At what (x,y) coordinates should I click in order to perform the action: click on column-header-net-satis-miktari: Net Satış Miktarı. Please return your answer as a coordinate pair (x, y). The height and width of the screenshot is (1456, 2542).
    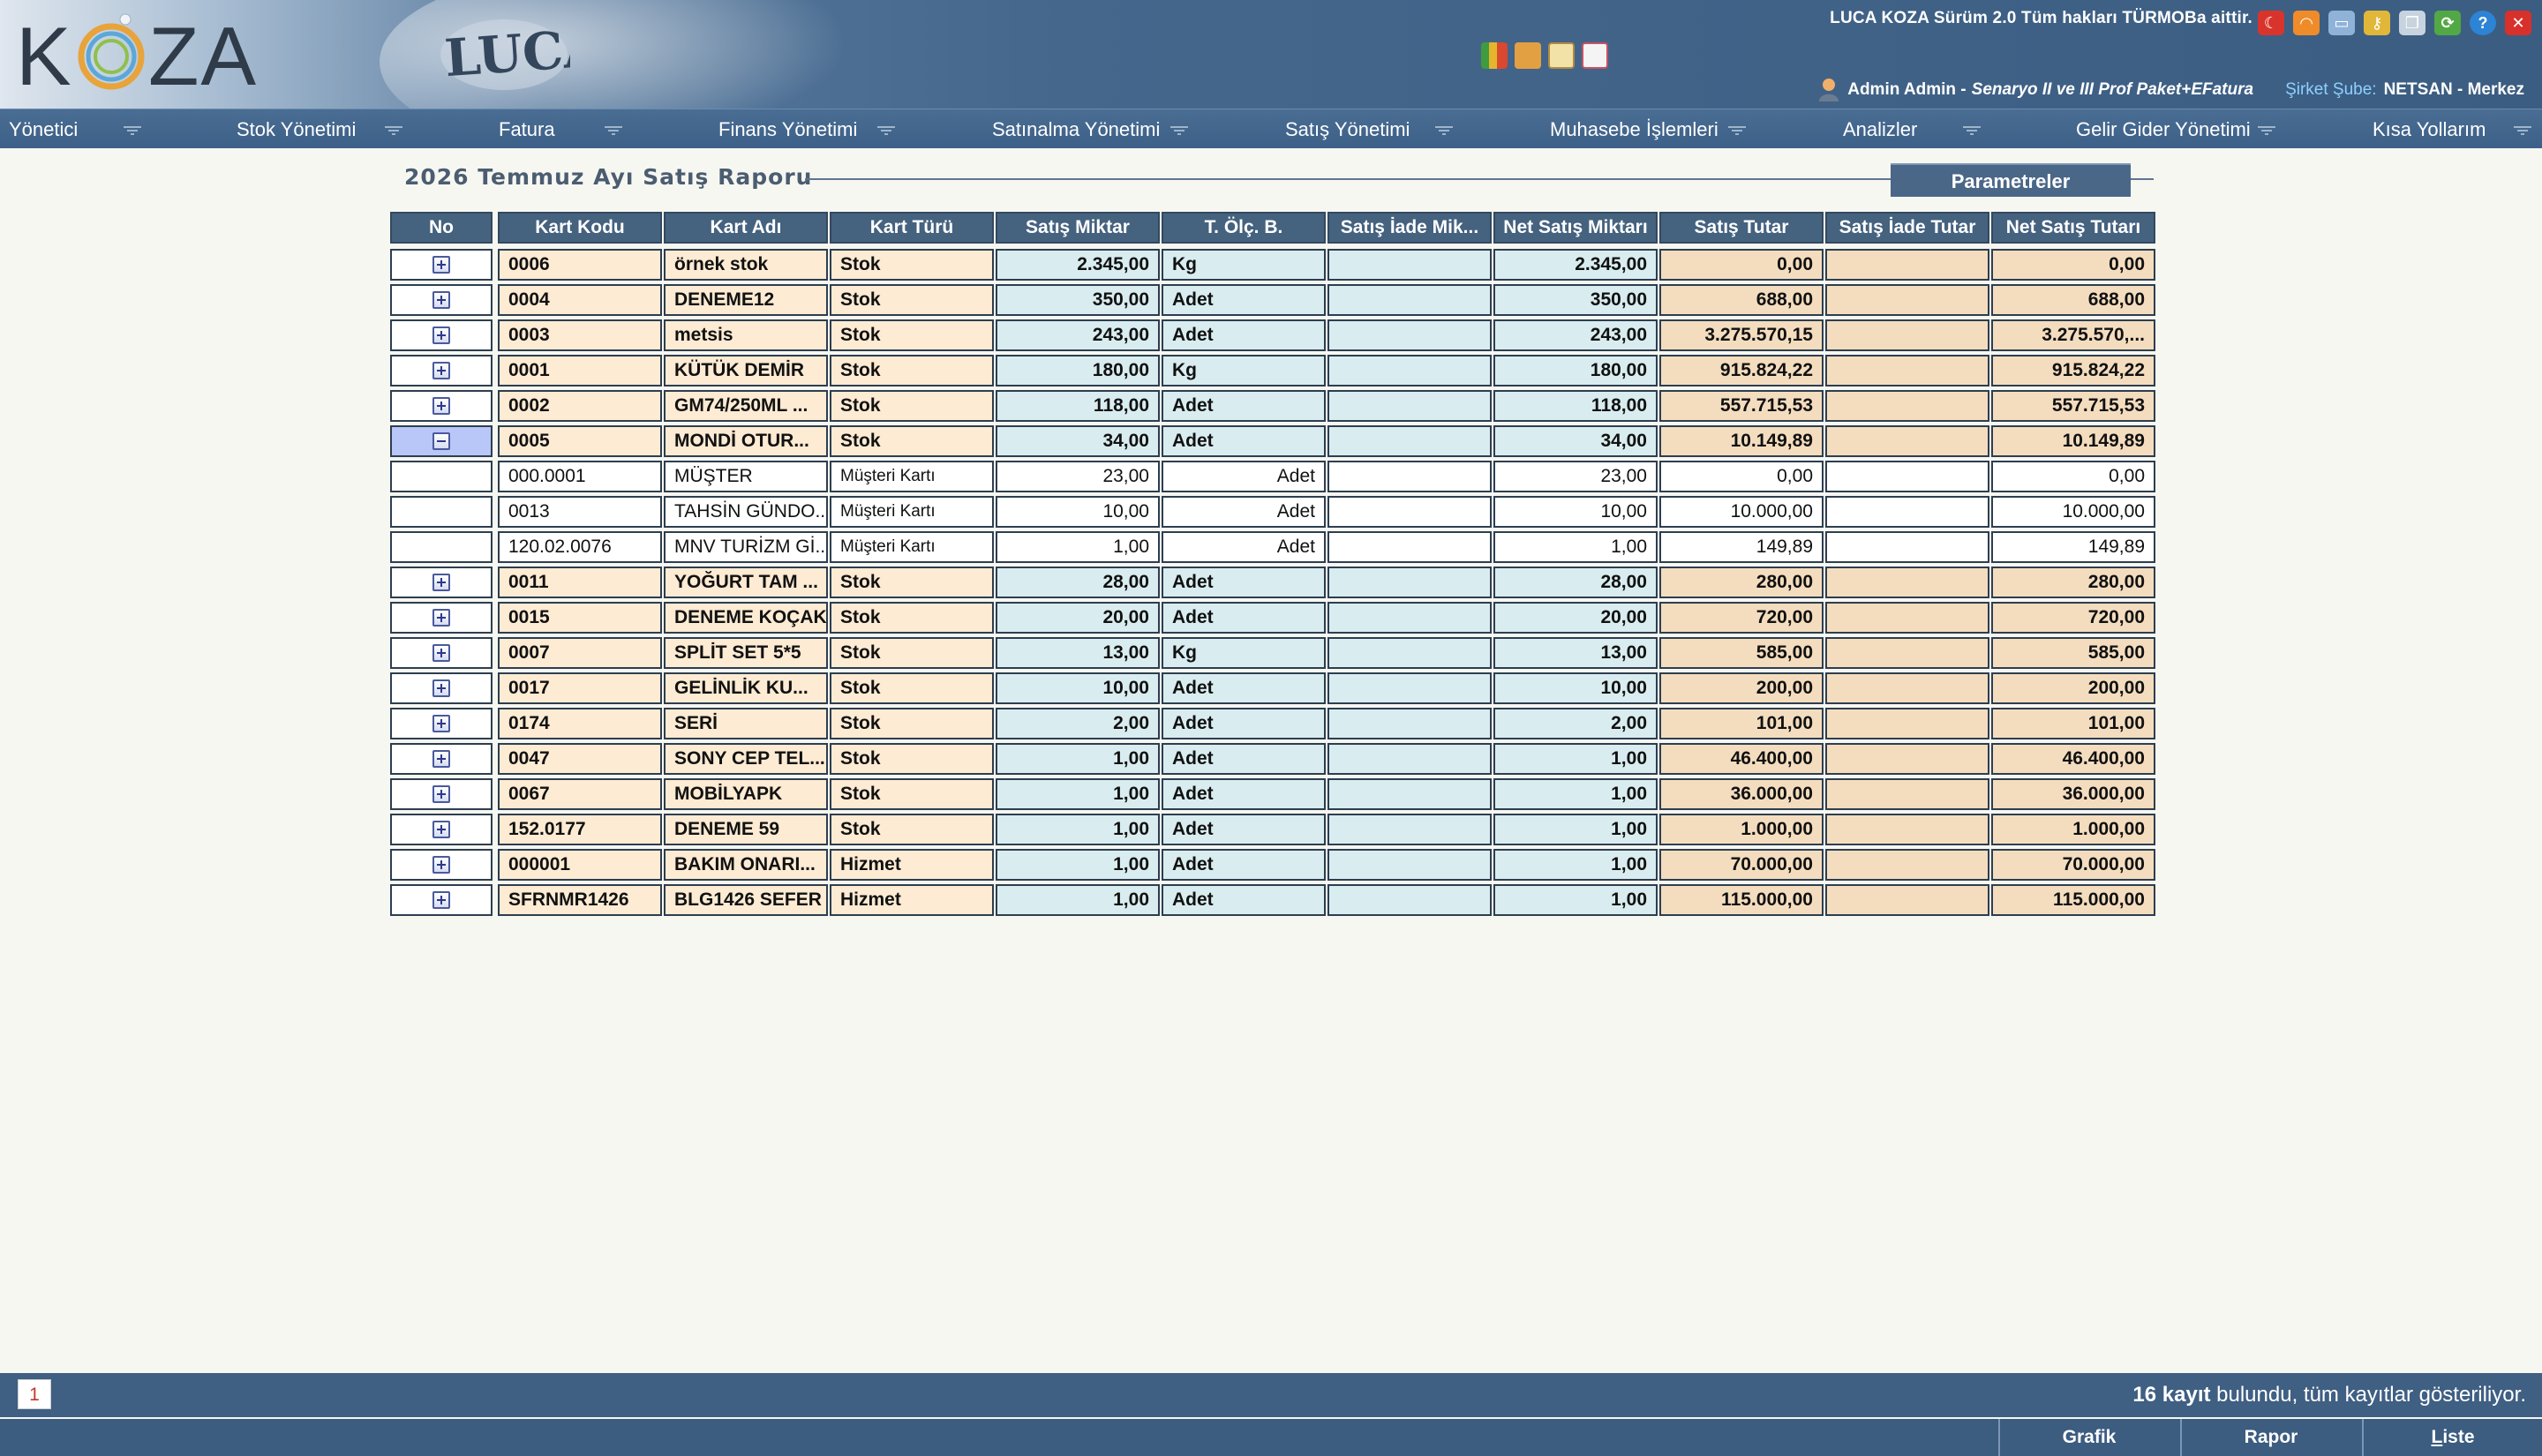
    Looking at the image, I should click on (1576, 228).